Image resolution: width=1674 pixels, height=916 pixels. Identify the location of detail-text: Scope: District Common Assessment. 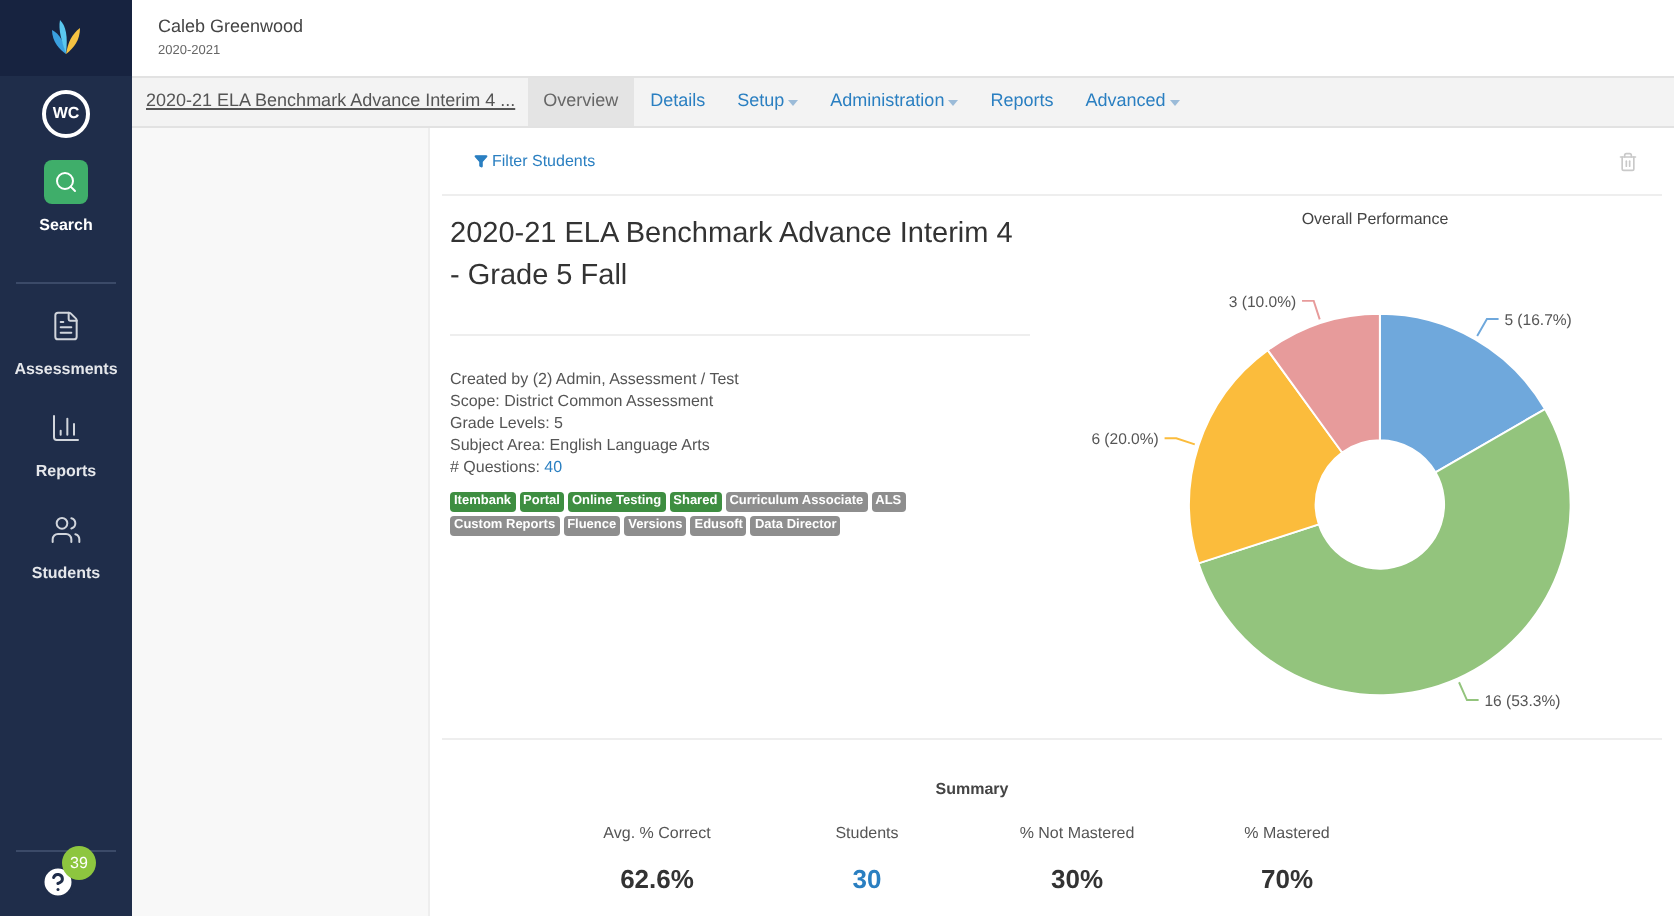
(583, 401).